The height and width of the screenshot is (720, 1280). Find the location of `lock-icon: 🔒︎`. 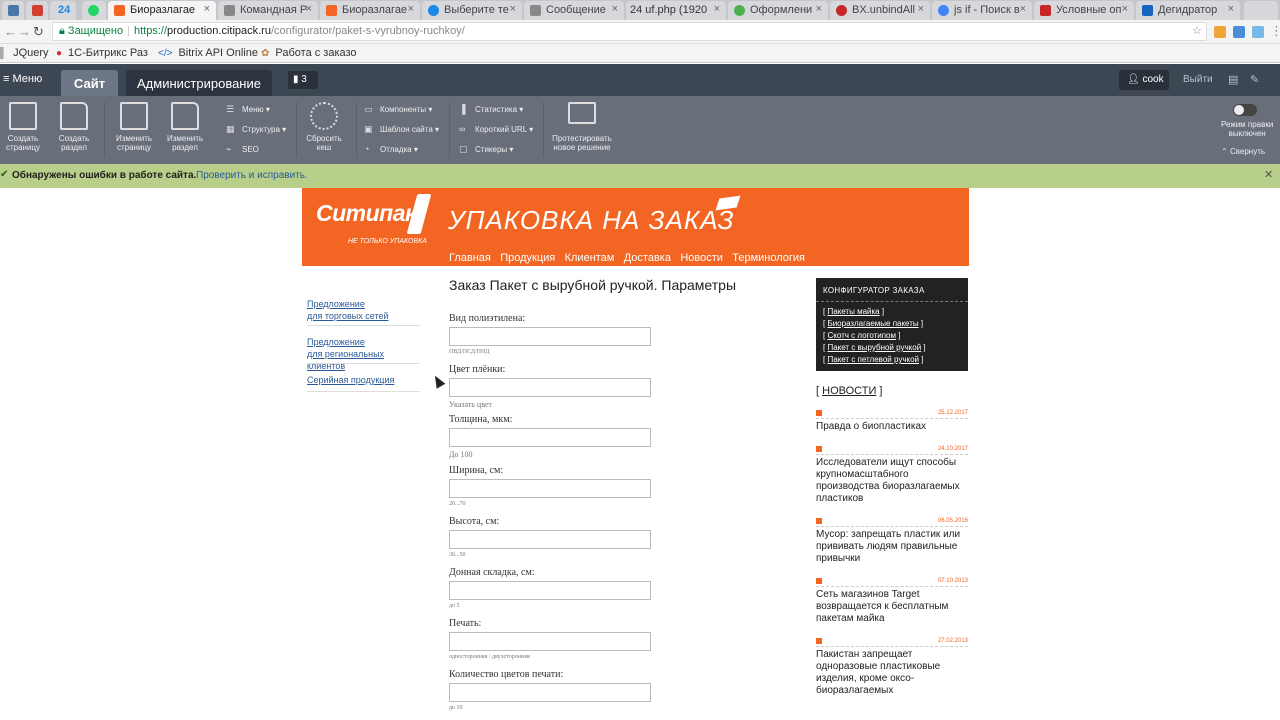

lock-icon: 🔒︎ is located at coordinates (62, 31).